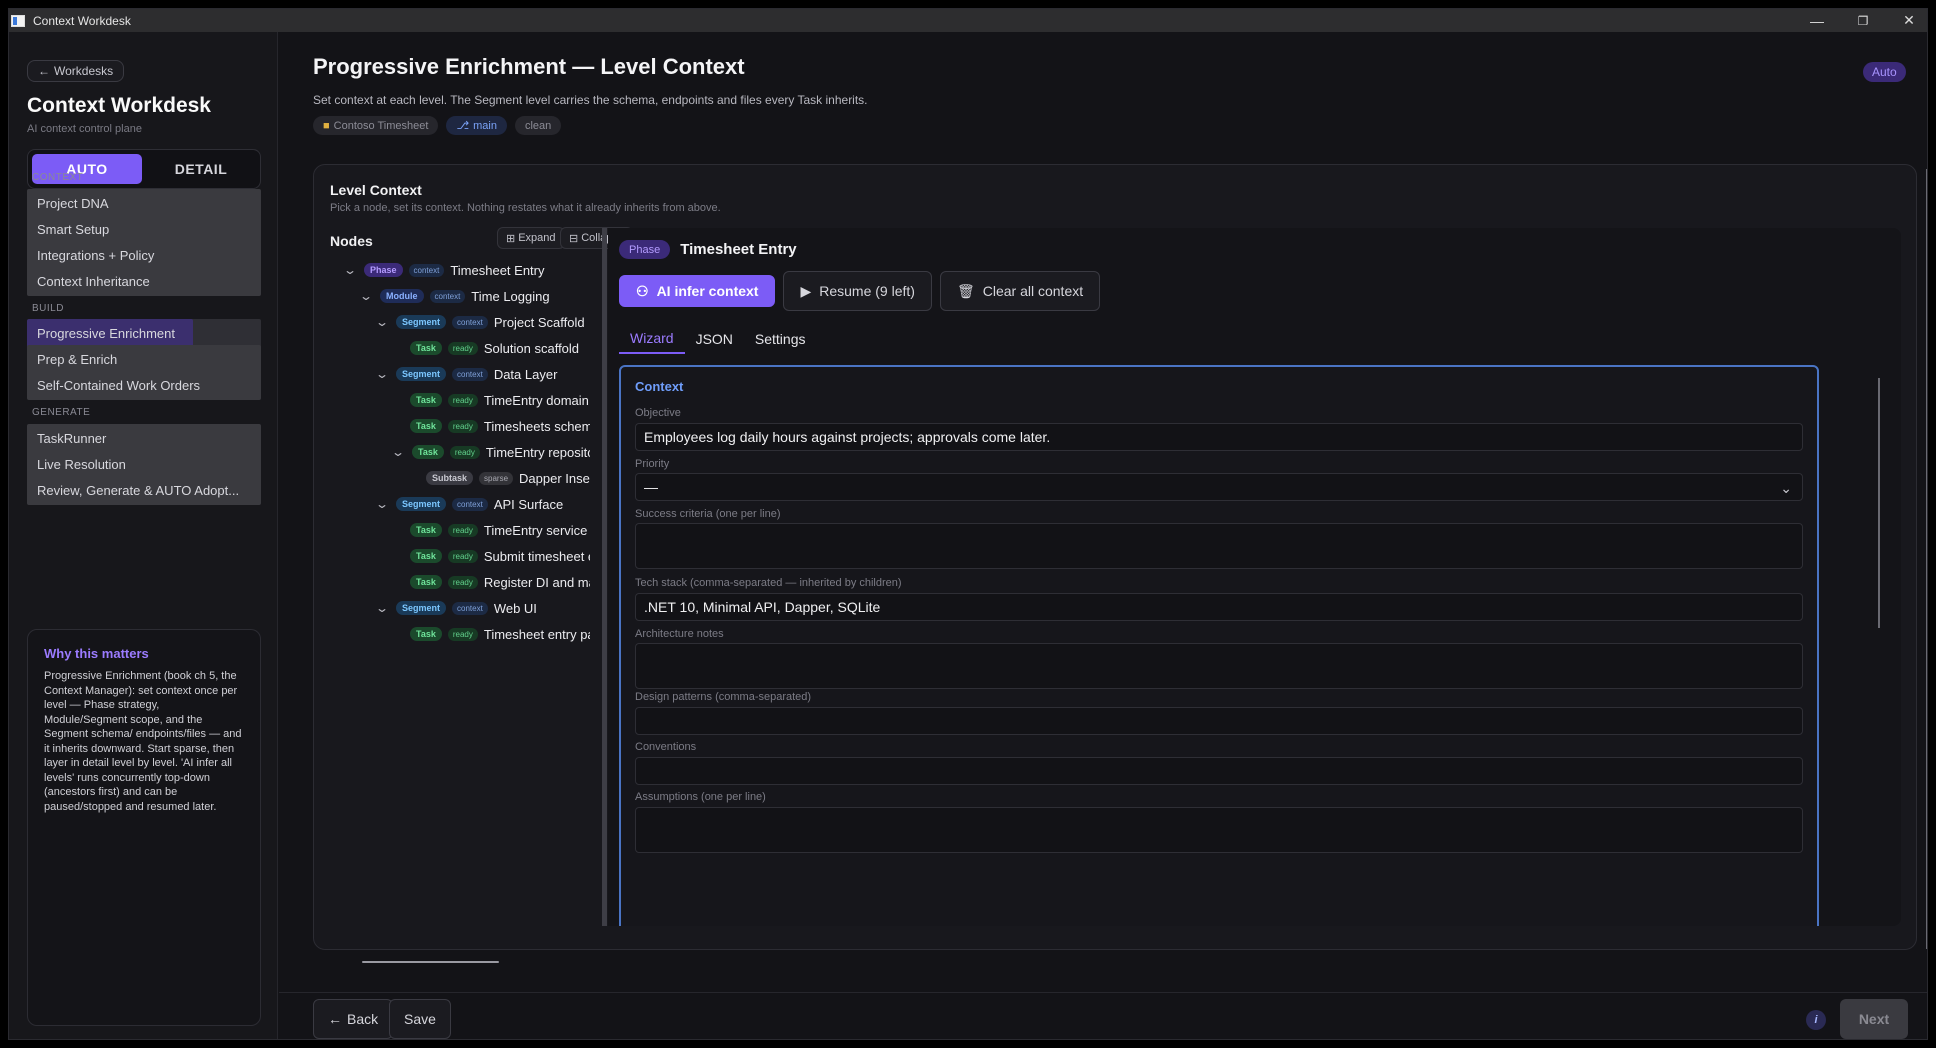  What do you see at coordinates (1926, 559) in the screenshot?
I see `window-scrollbar` at bounding box center [1926, 559].